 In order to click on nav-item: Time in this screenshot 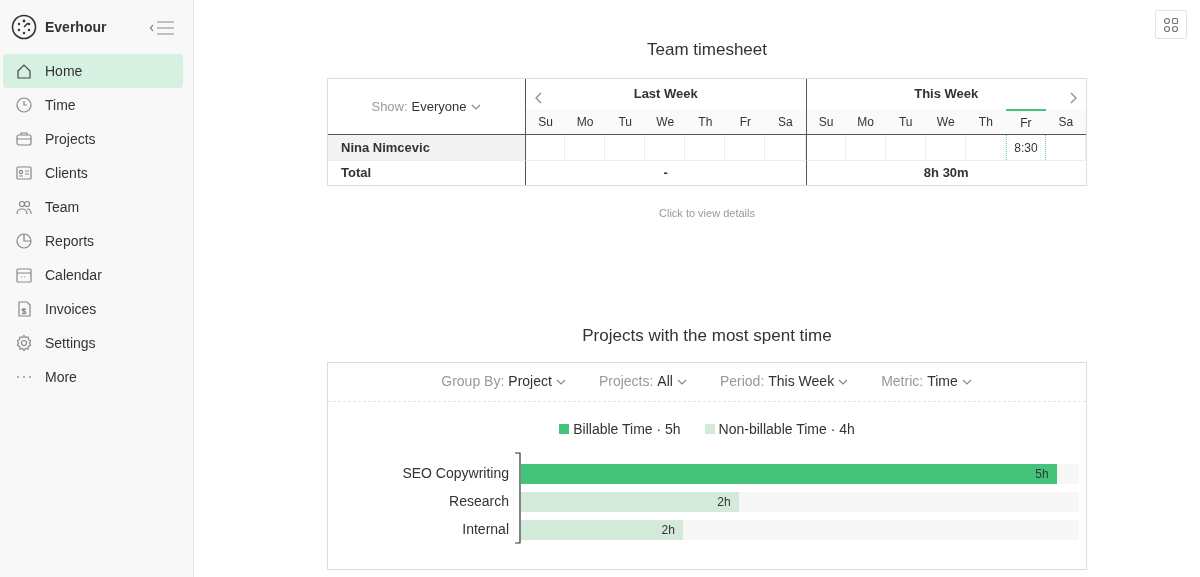, I will do `click(93, 105)`.